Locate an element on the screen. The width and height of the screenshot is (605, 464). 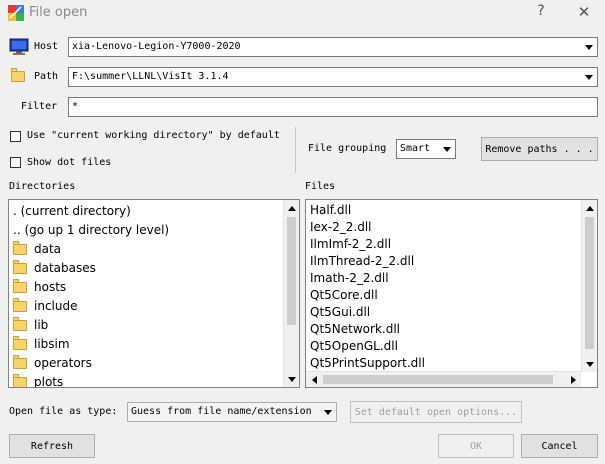
directory-item-label: . (current directory) is located at coordinates (72, 211).